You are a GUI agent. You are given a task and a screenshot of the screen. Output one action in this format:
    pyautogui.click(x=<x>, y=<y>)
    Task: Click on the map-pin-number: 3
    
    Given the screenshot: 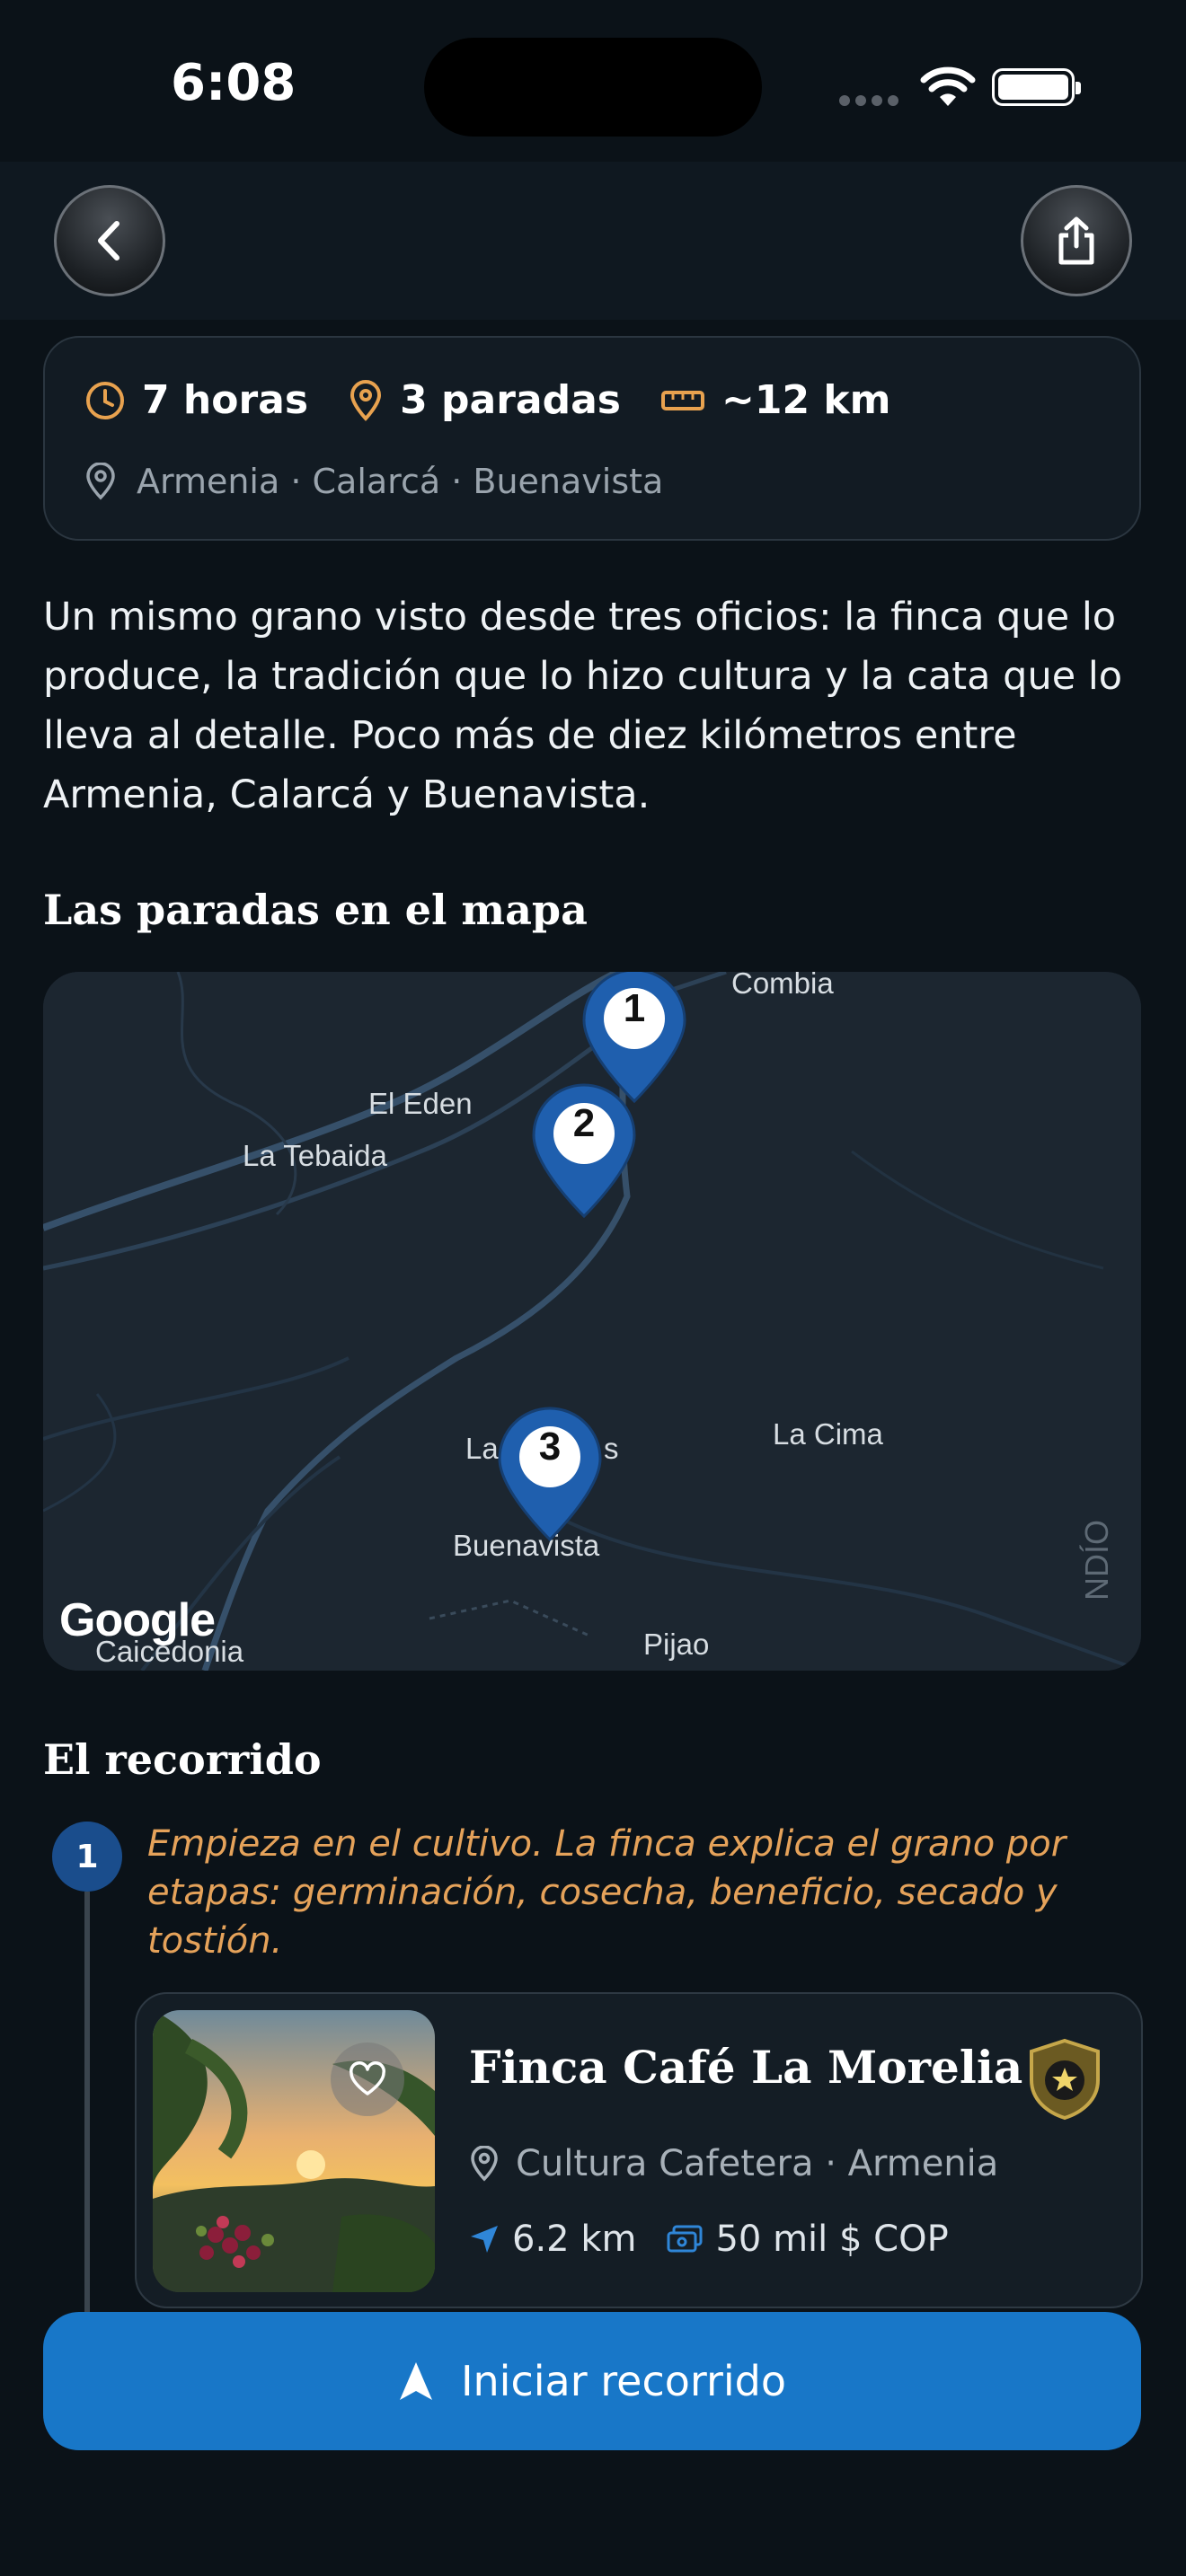 What is the action you would take?
    pyautogui.click(x=550, y=1447)
    